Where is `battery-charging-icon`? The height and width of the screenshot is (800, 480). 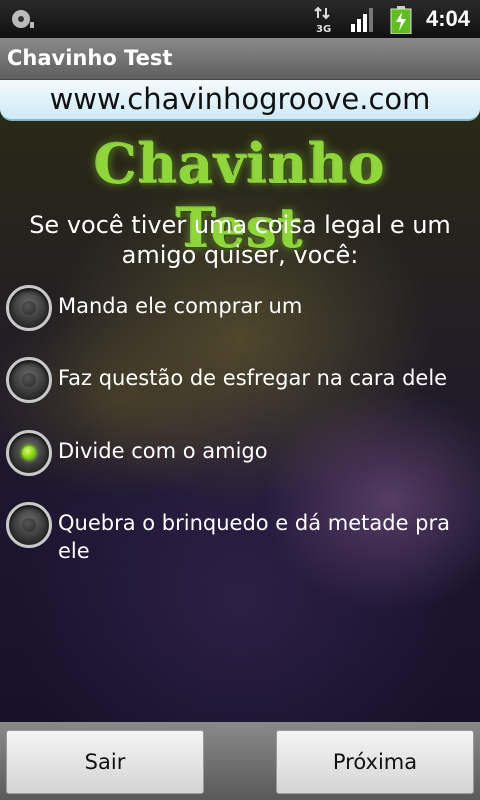 battery-charging-icon is located at coordinates (401, 20).